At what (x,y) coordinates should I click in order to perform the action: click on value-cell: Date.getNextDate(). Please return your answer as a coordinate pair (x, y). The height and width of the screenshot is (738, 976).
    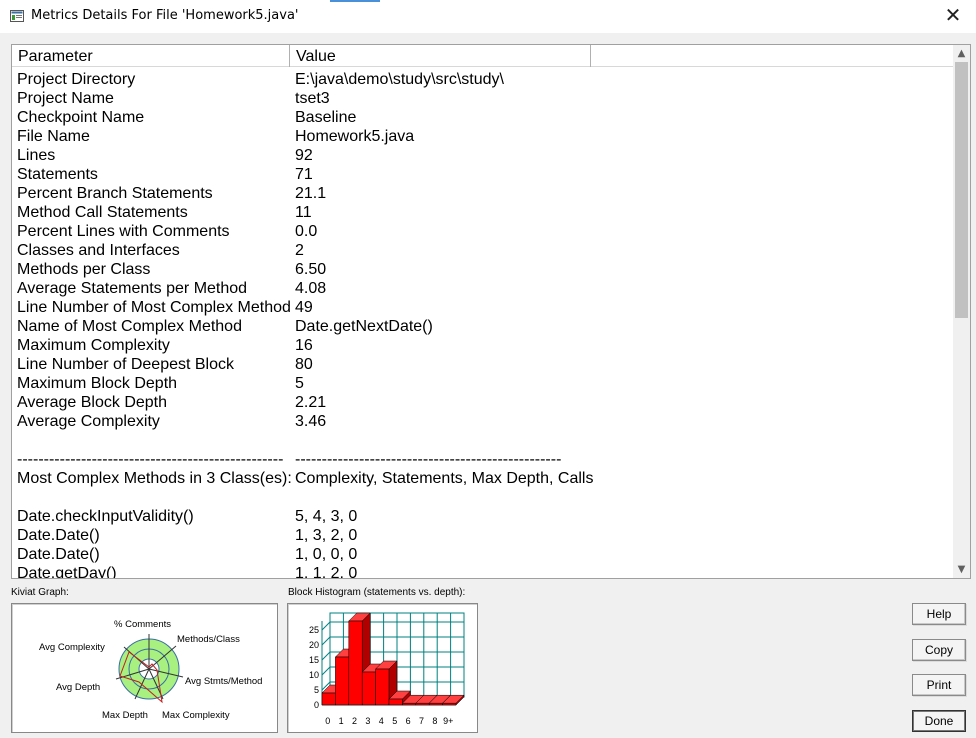
    Looking at the image, I should click on (364, 326).